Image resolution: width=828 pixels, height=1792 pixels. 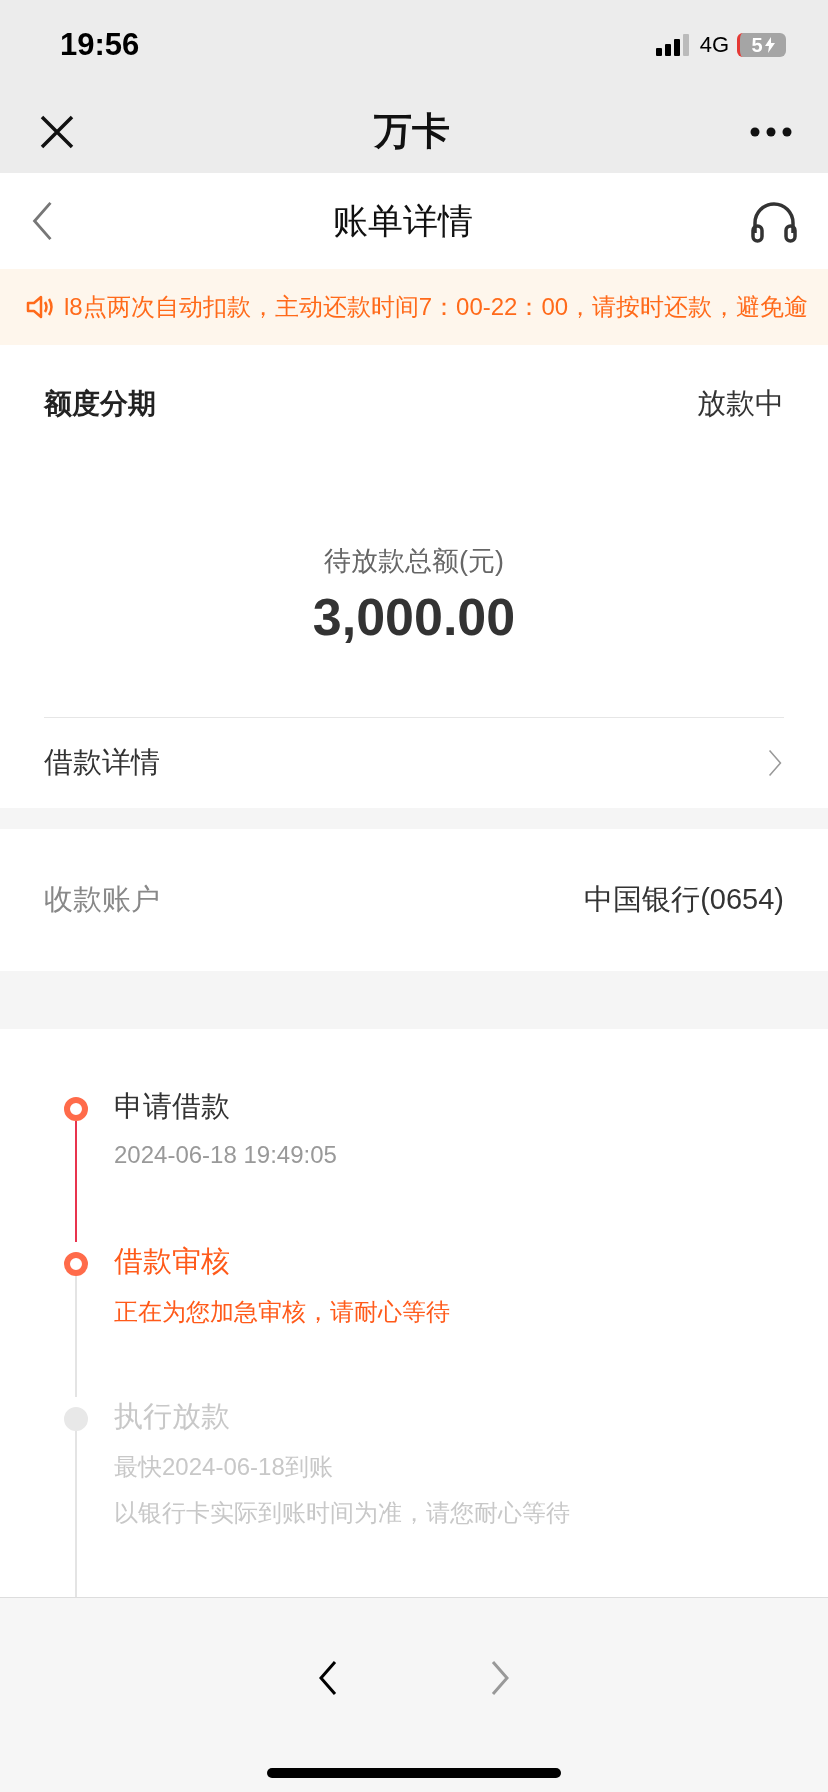 What do you see at coordinates (774, 221) in the screenshot?
I see `headset-icon` at bounding box center [774, 221].